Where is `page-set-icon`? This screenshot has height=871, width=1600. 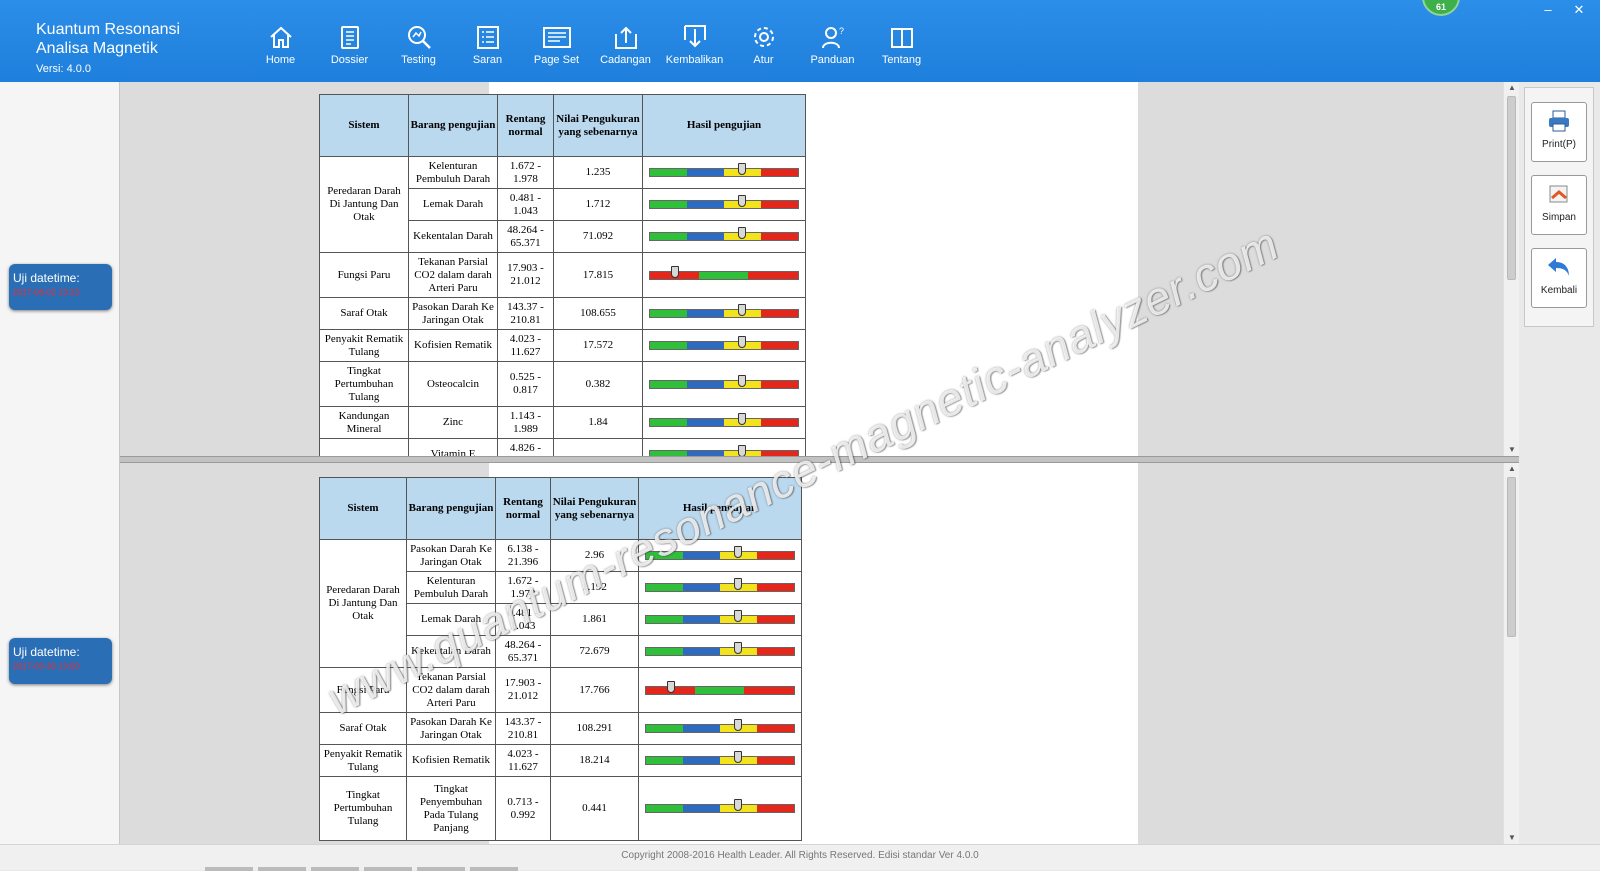
page-set-icon is located at coordinates (556, 37).